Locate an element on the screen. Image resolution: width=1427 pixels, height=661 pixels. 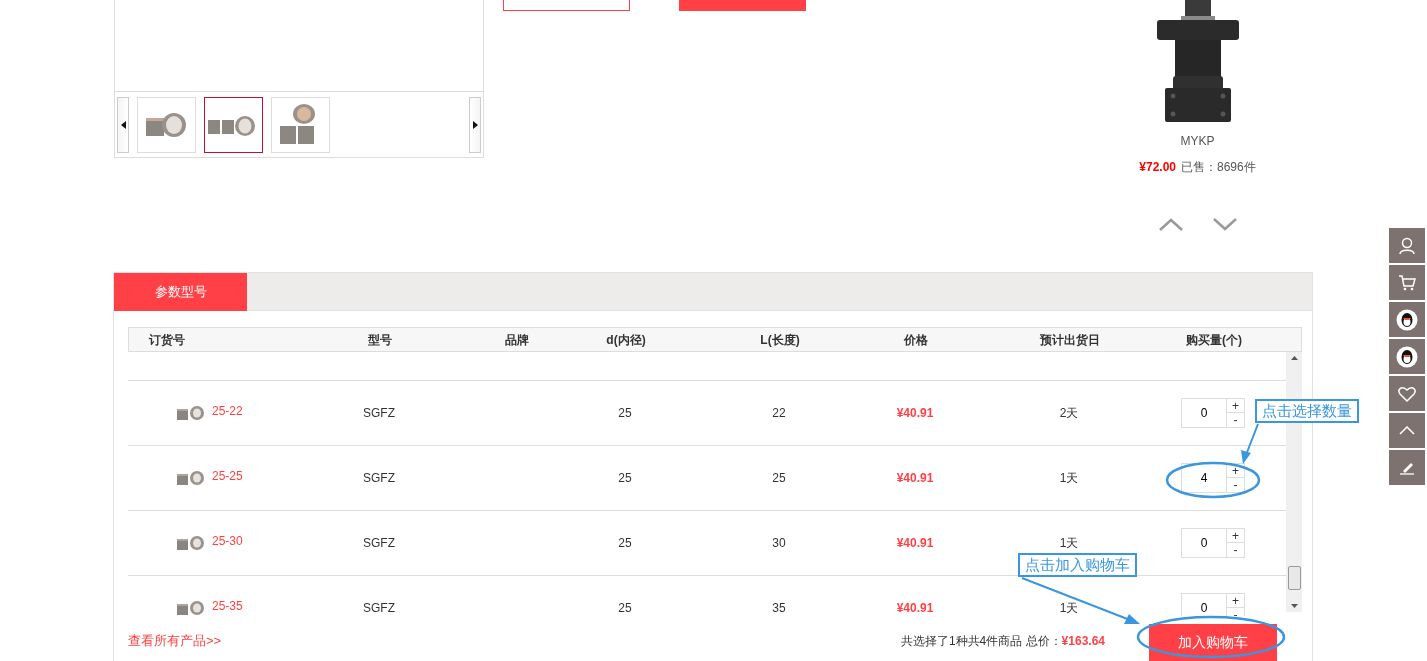
cart-icon is located at coordinates (1407, 282).